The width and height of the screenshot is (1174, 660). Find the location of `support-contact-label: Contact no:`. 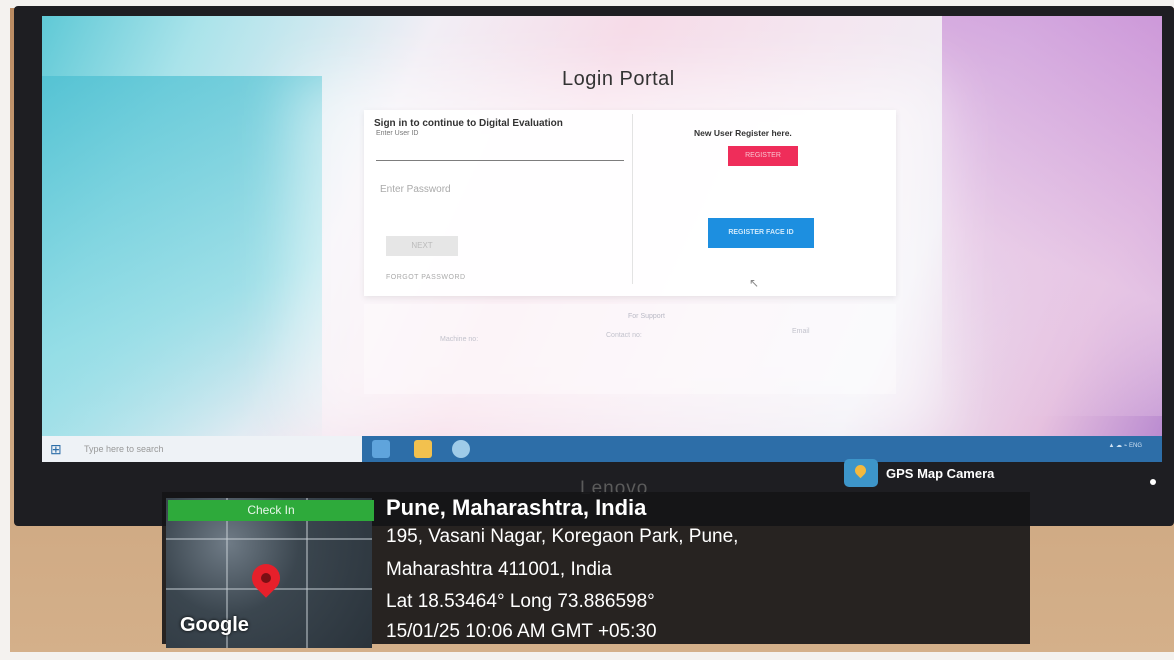

support-contact-label: Contact no: is located at coordinates (624, 335).